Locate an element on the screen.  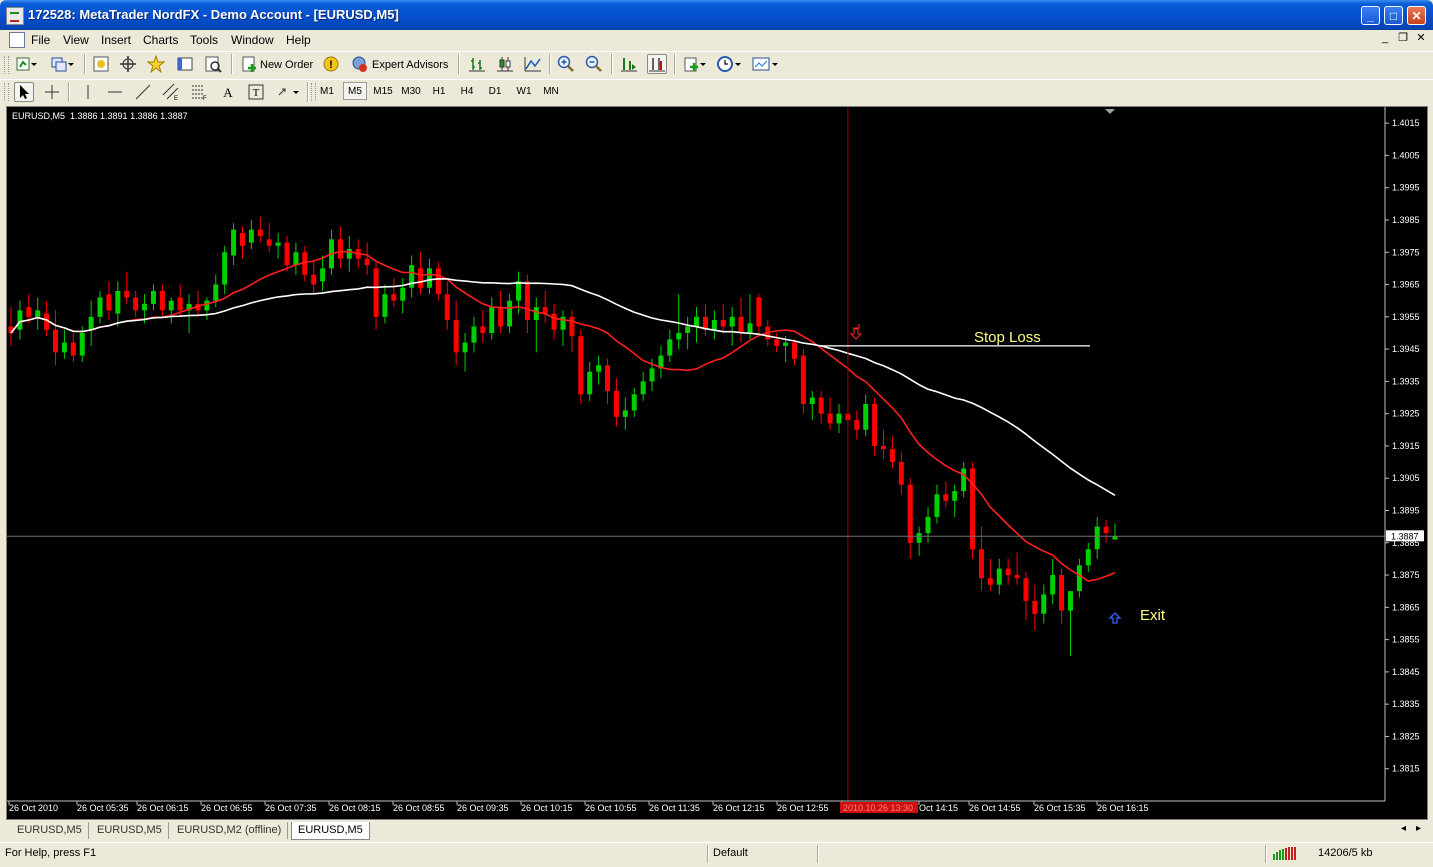
new-chart-icon is located at coordinates (26, 64).